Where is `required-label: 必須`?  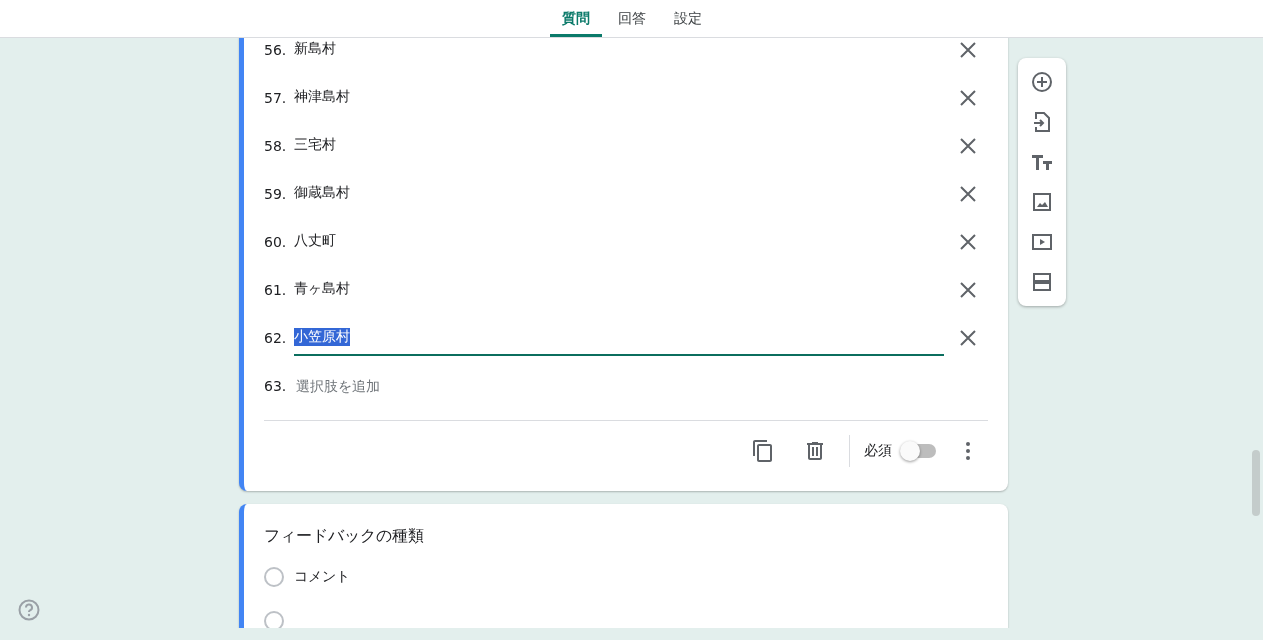
required-label: 必須 is located at coordinates (878, 451).